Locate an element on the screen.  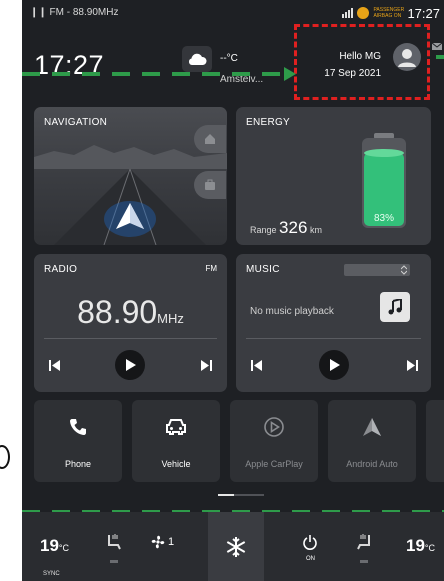
shortcut-phone: Phone is located at coordinates (78, 441).